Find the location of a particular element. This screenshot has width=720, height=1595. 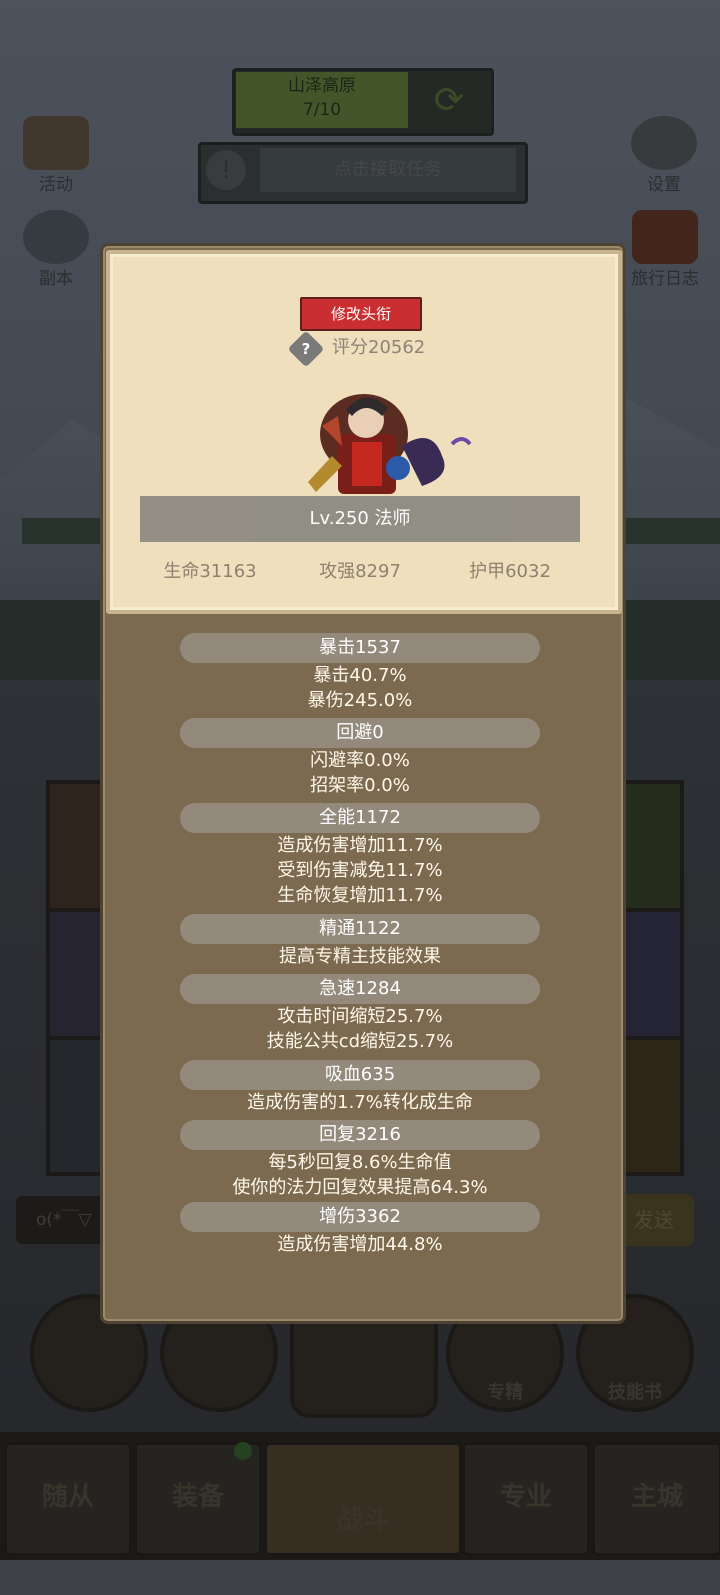

stat-line: 造成伤害的1.7%转化成生命 is located at coordinates (360, 1102).